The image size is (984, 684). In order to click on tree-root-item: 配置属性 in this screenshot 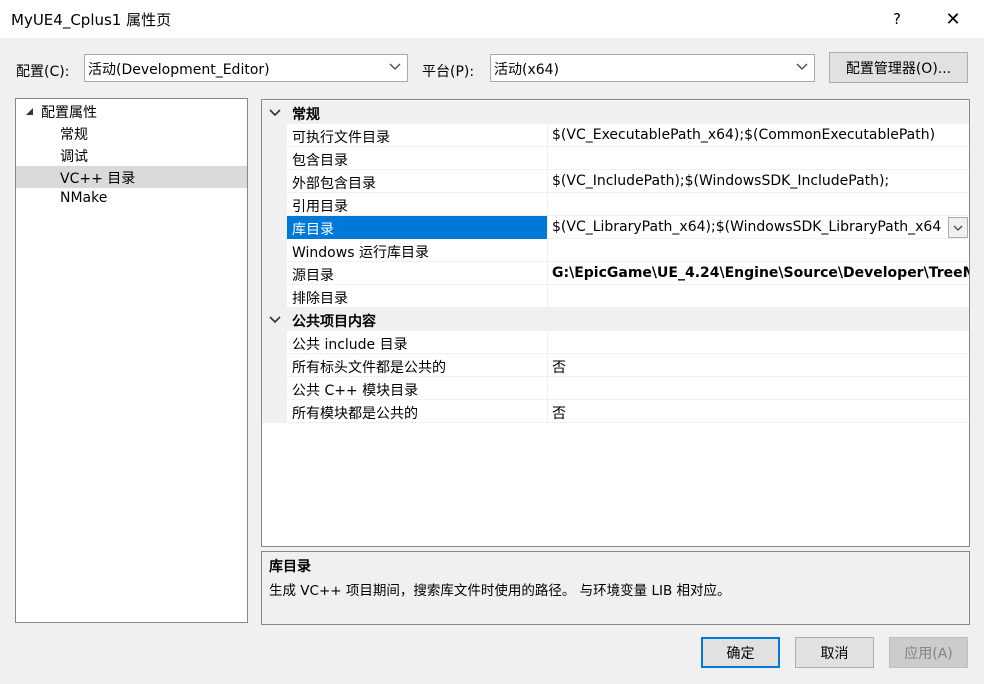, I will do `click(131, 111)`.